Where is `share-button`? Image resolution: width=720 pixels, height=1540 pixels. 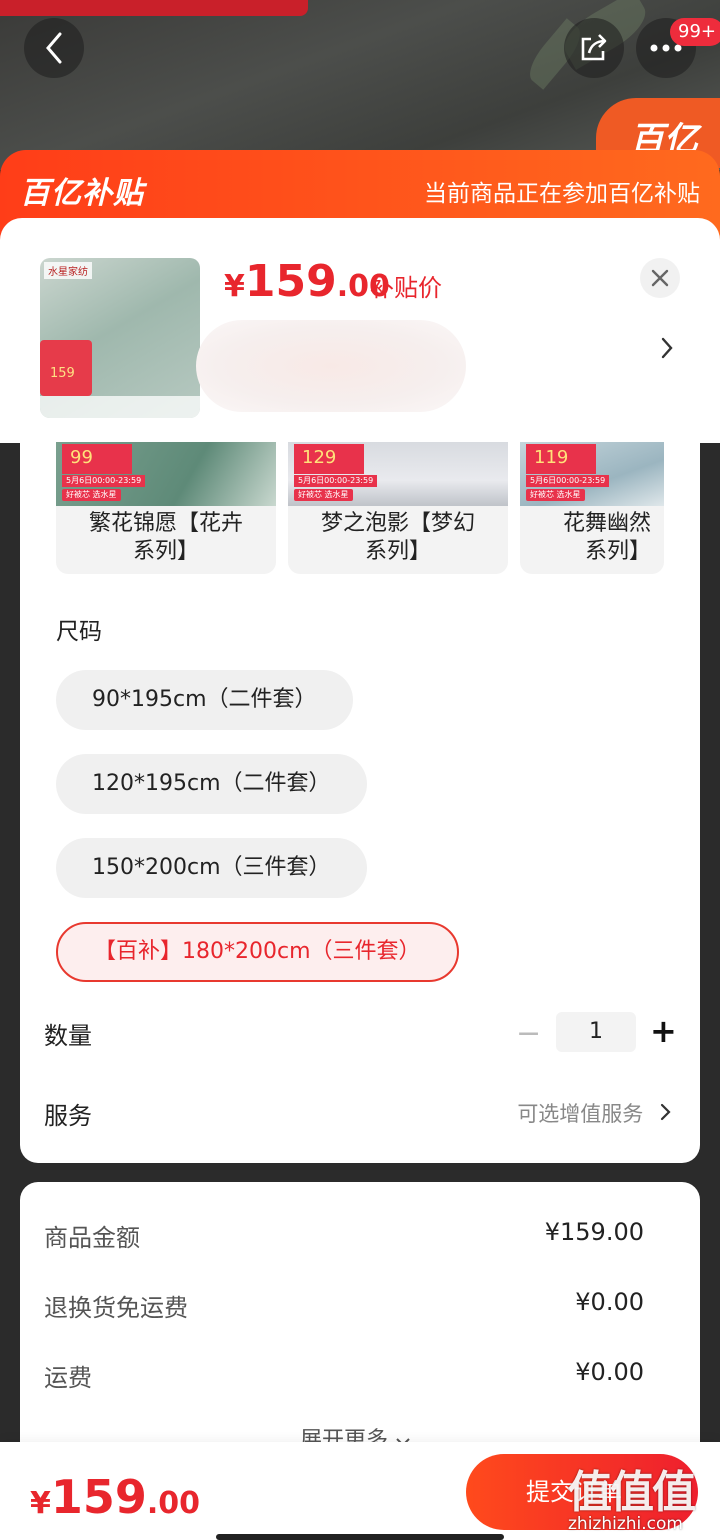 share-button is located at coordinates (594, 48).